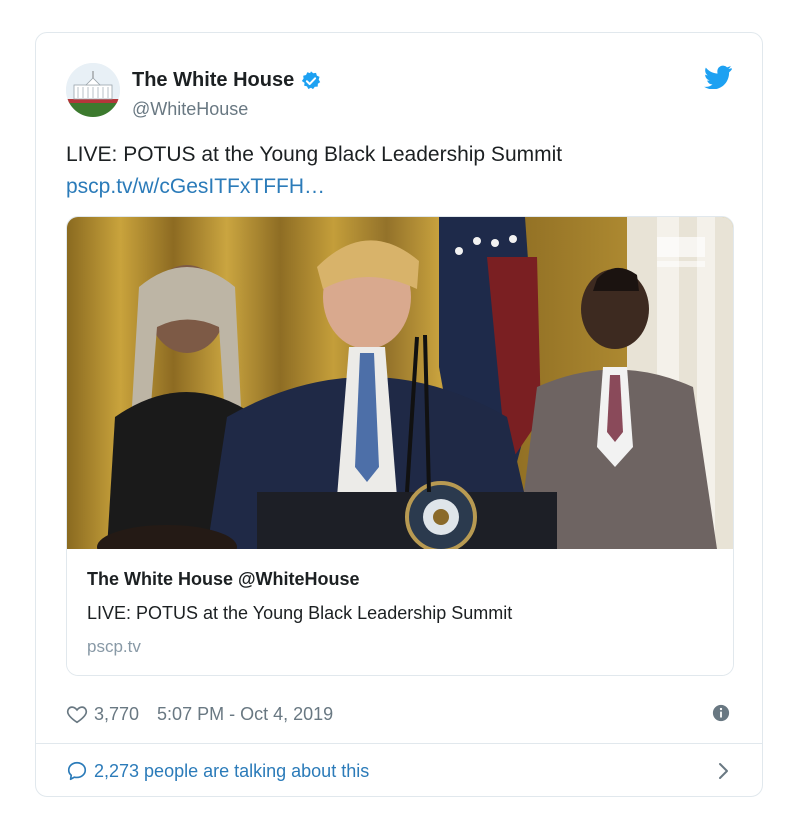 The height and width of the screenshot is (835, 800). Describe the element at coordinates (116, 714) in the screenshot. I see `like-count: 3,770` at that location.